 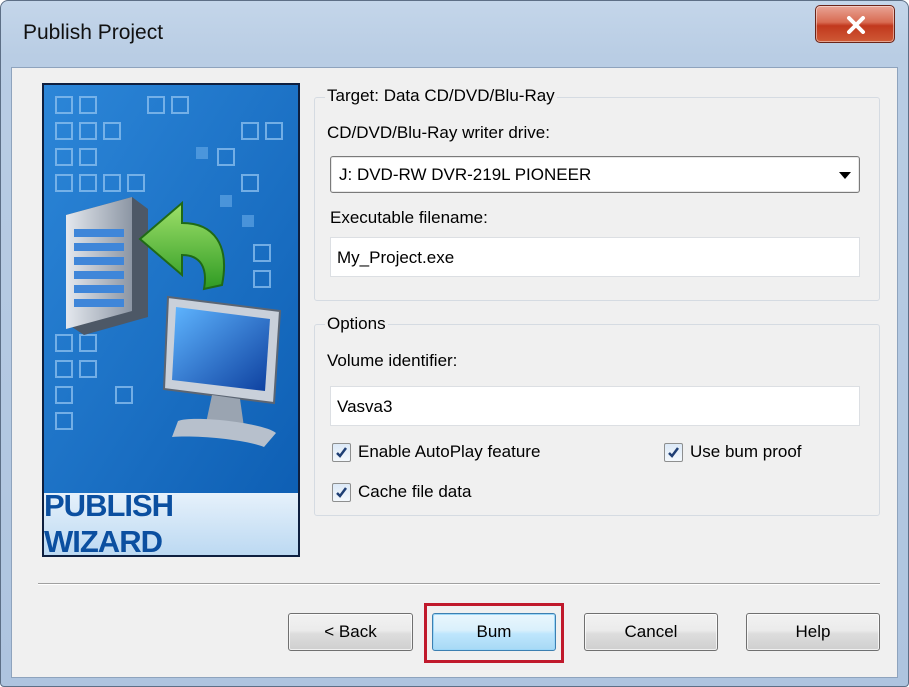 I want to click on target-group-label: Target: Data CD/DVD/Blu-Ray, so click(x=441, y=96).